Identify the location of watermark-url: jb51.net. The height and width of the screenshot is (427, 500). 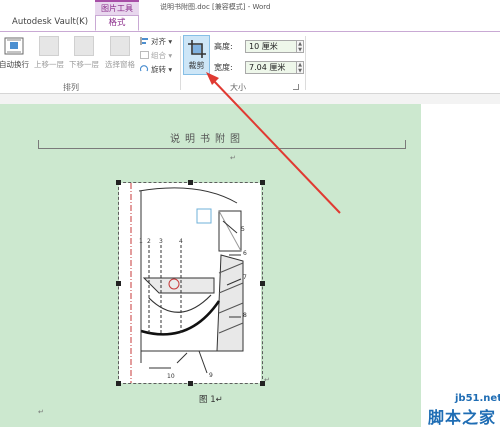
(477, 398).